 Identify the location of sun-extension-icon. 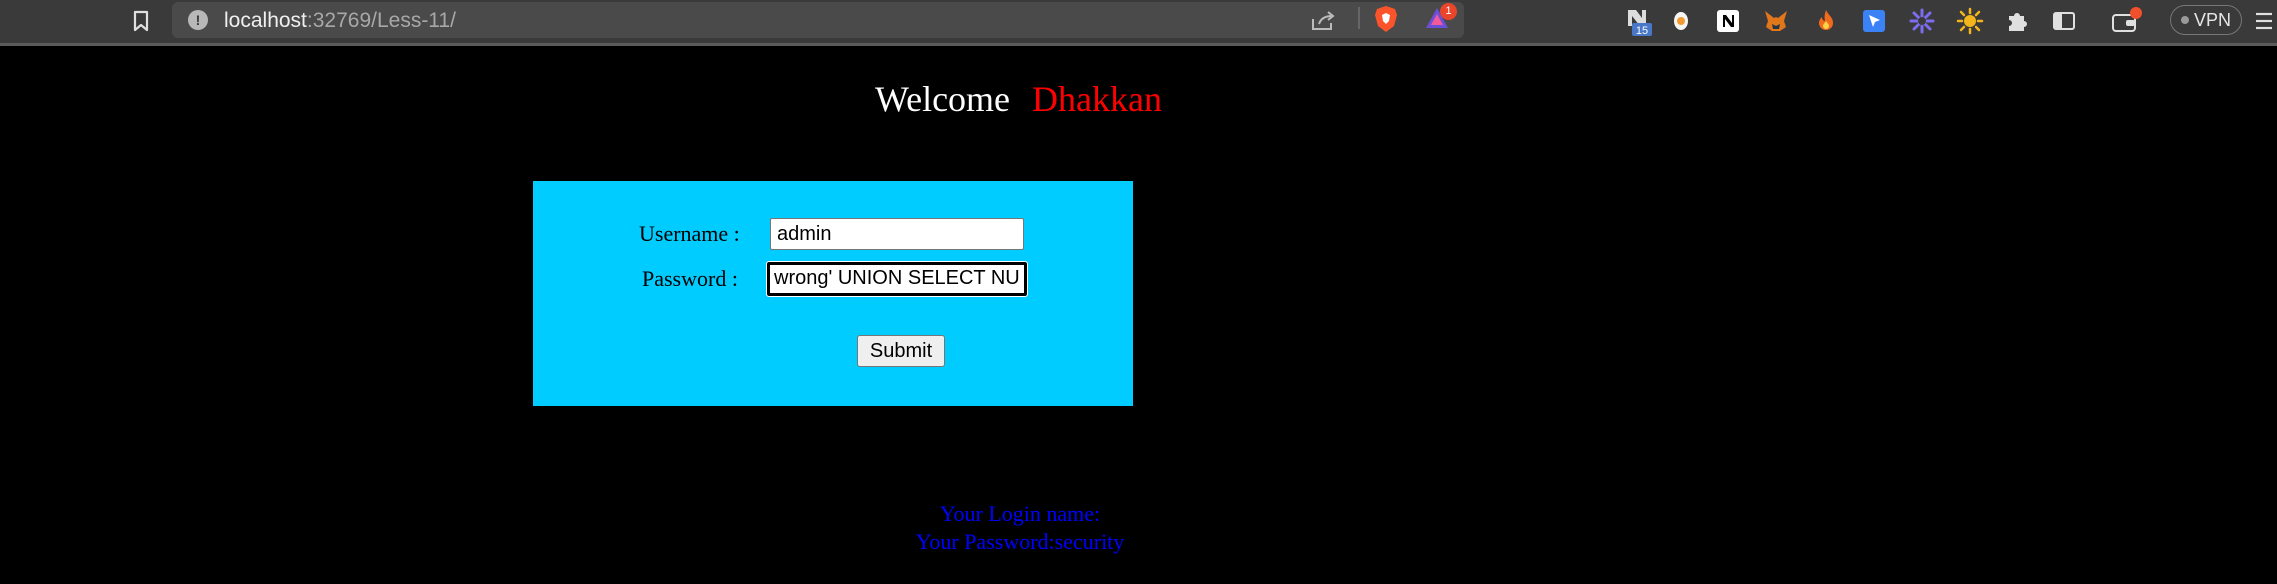
(1970, 21).